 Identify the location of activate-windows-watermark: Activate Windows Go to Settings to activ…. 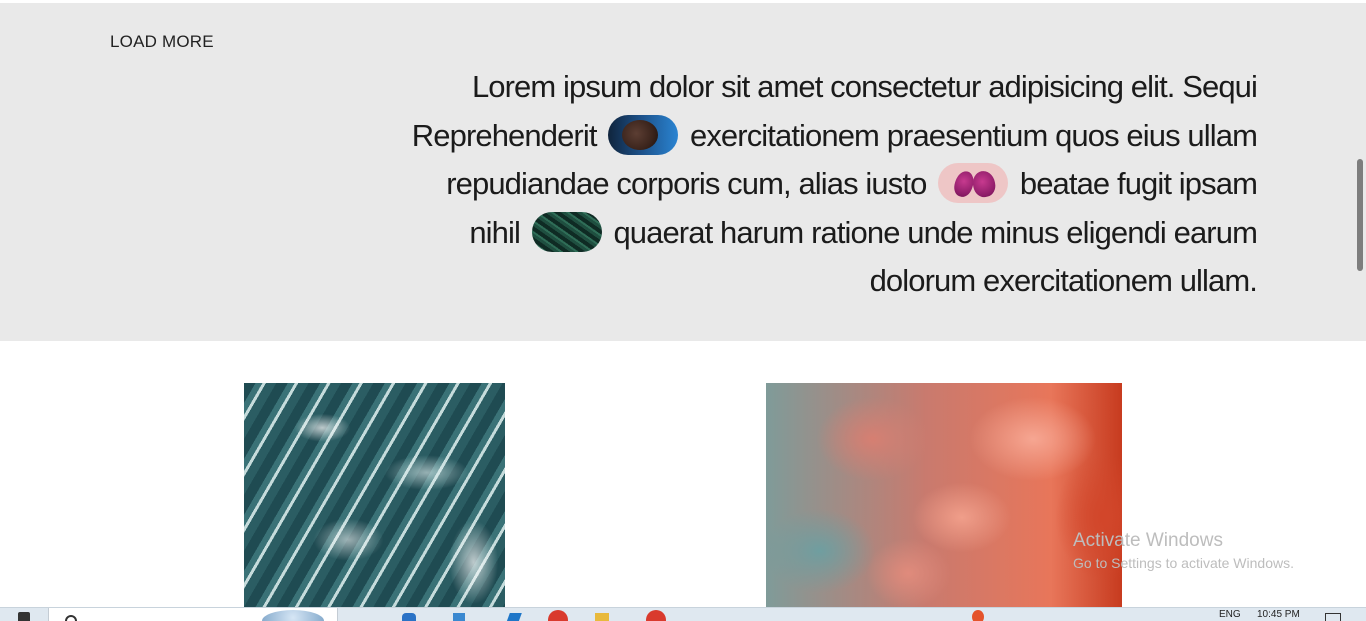
(1183, 550).